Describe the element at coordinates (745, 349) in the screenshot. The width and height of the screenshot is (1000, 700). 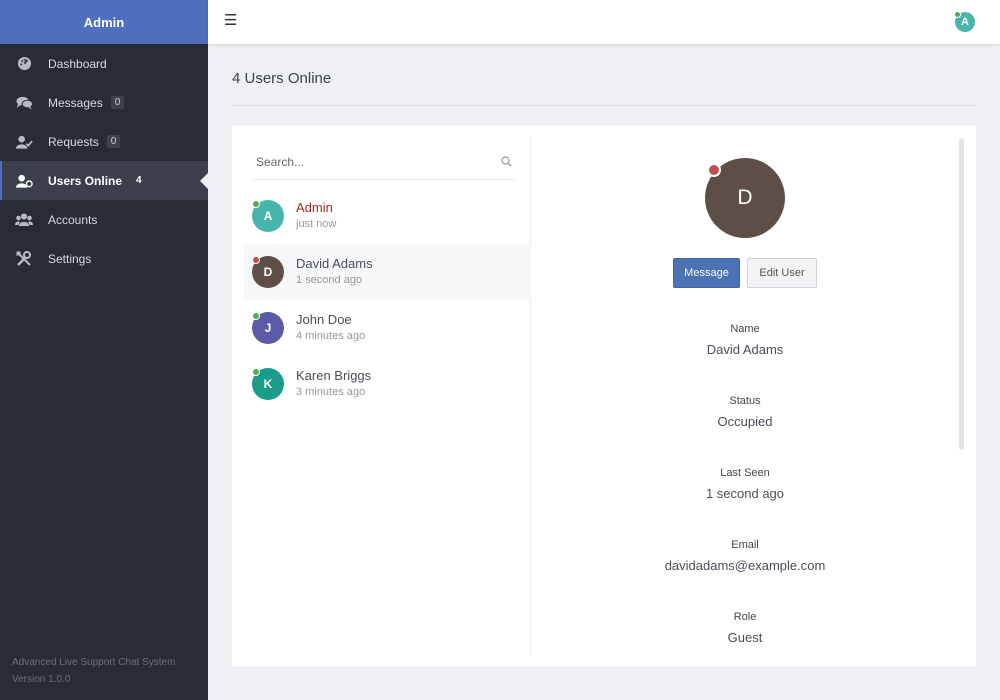
I see `field-value: David Adams` at that location.